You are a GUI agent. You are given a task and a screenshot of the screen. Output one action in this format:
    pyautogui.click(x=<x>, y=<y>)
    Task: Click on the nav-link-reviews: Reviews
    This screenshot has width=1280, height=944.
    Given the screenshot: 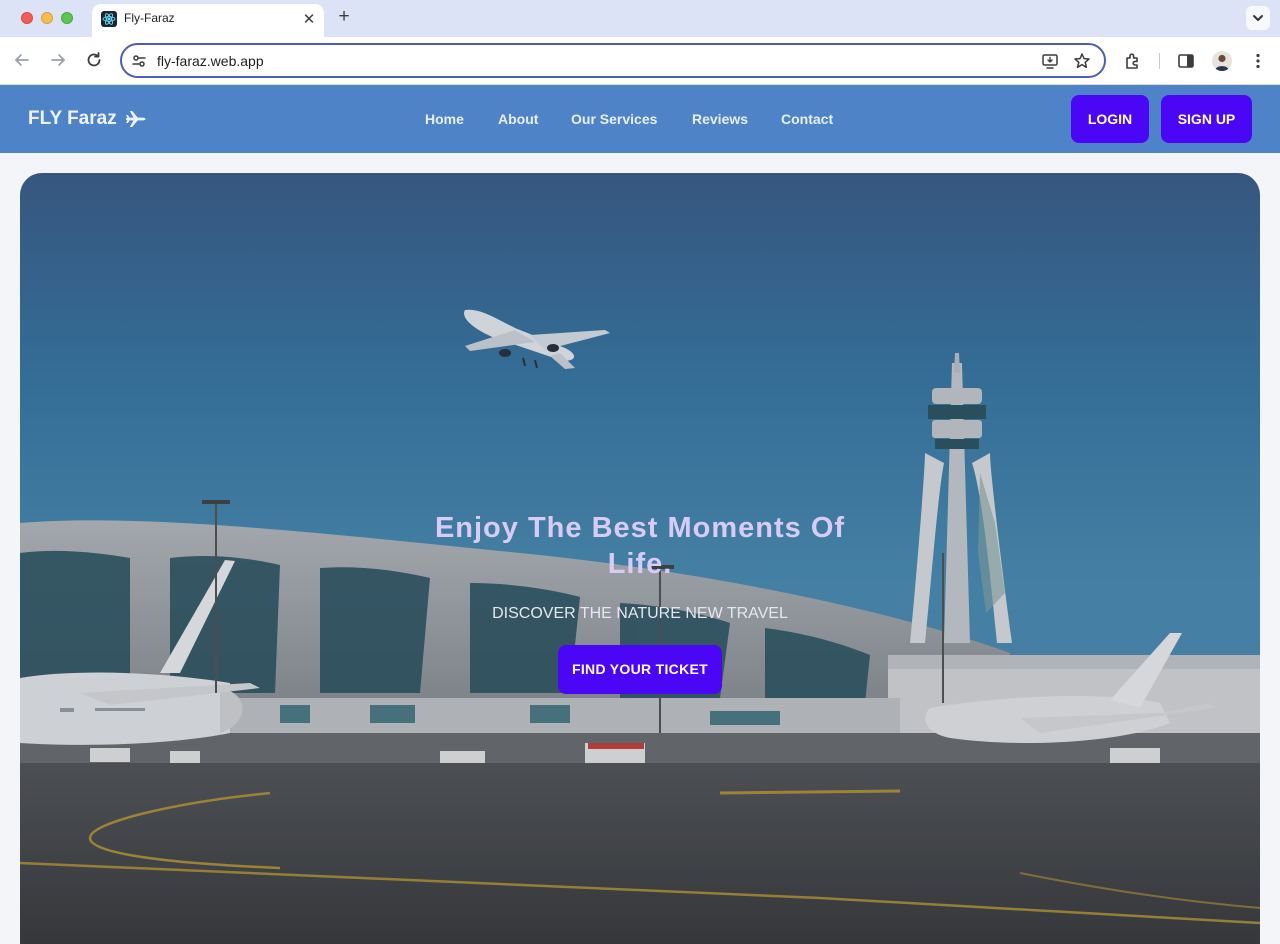 What is the action you would take?
    pyautogui.click(x=720, y=119)
    